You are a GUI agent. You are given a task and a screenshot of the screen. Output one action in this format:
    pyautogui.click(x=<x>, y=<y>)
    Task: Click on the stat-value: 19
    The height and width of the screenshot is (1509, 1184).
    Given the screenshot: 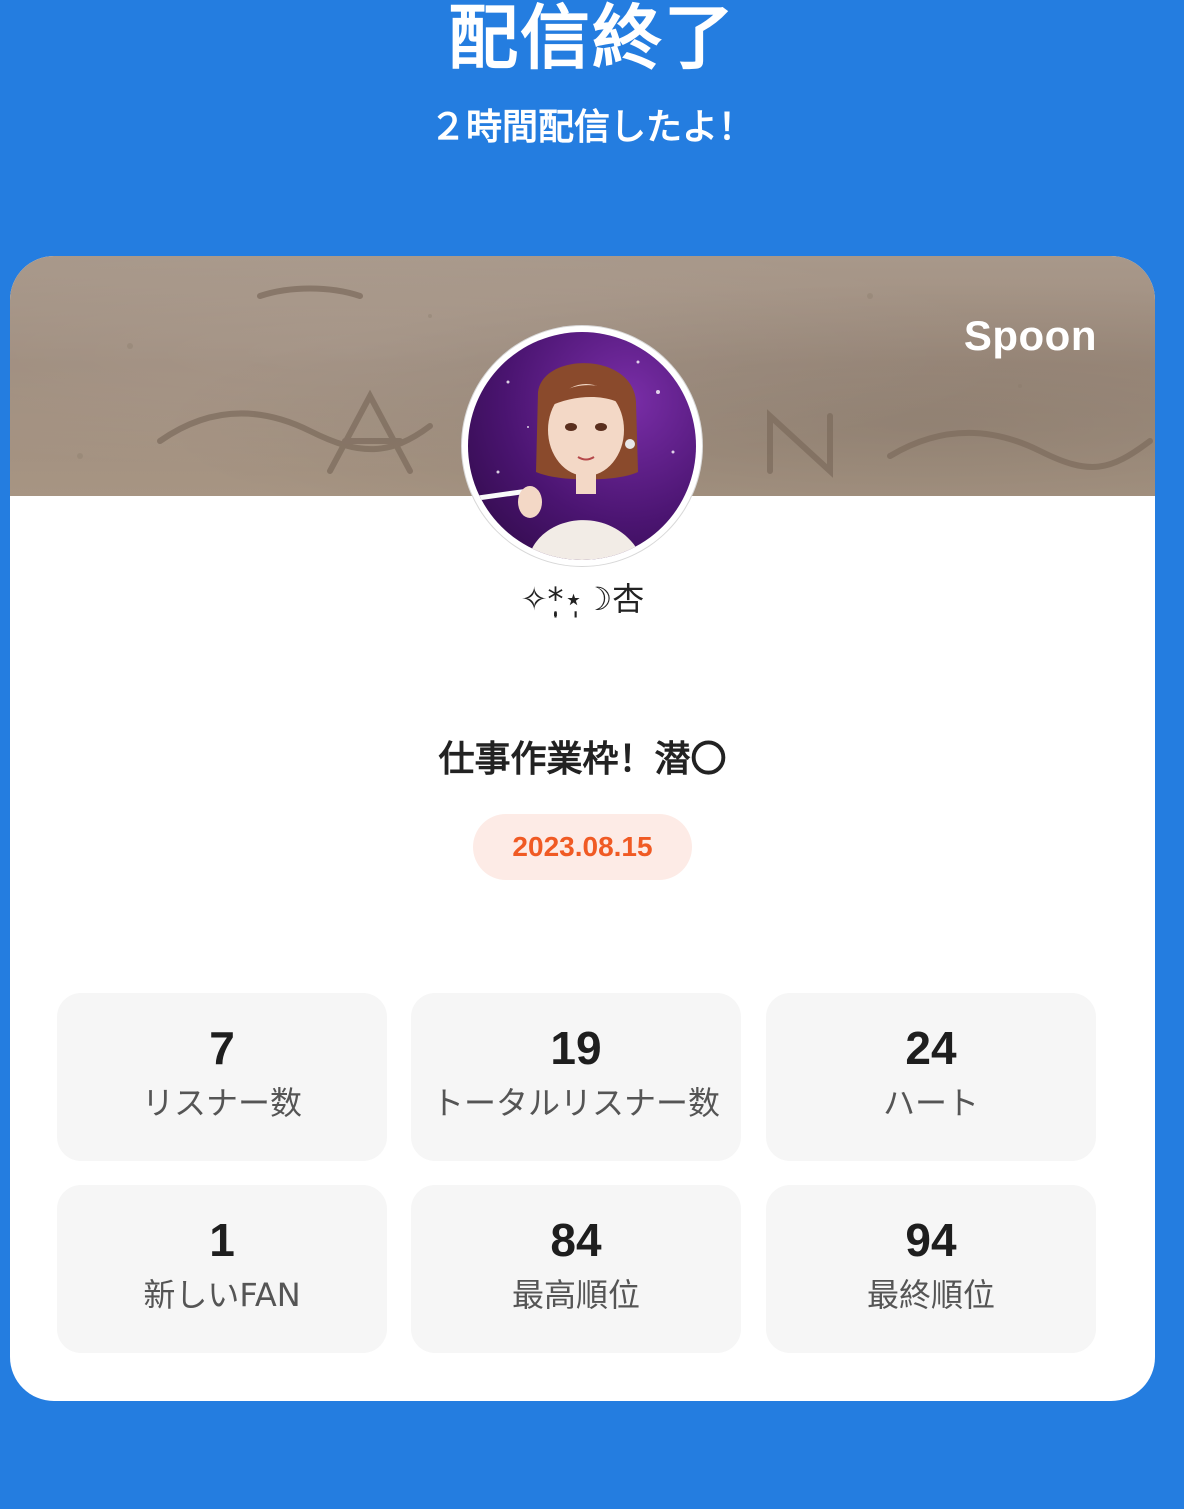 What is the action you would take?
    pyautogui.click(x=576, y=1048)
    